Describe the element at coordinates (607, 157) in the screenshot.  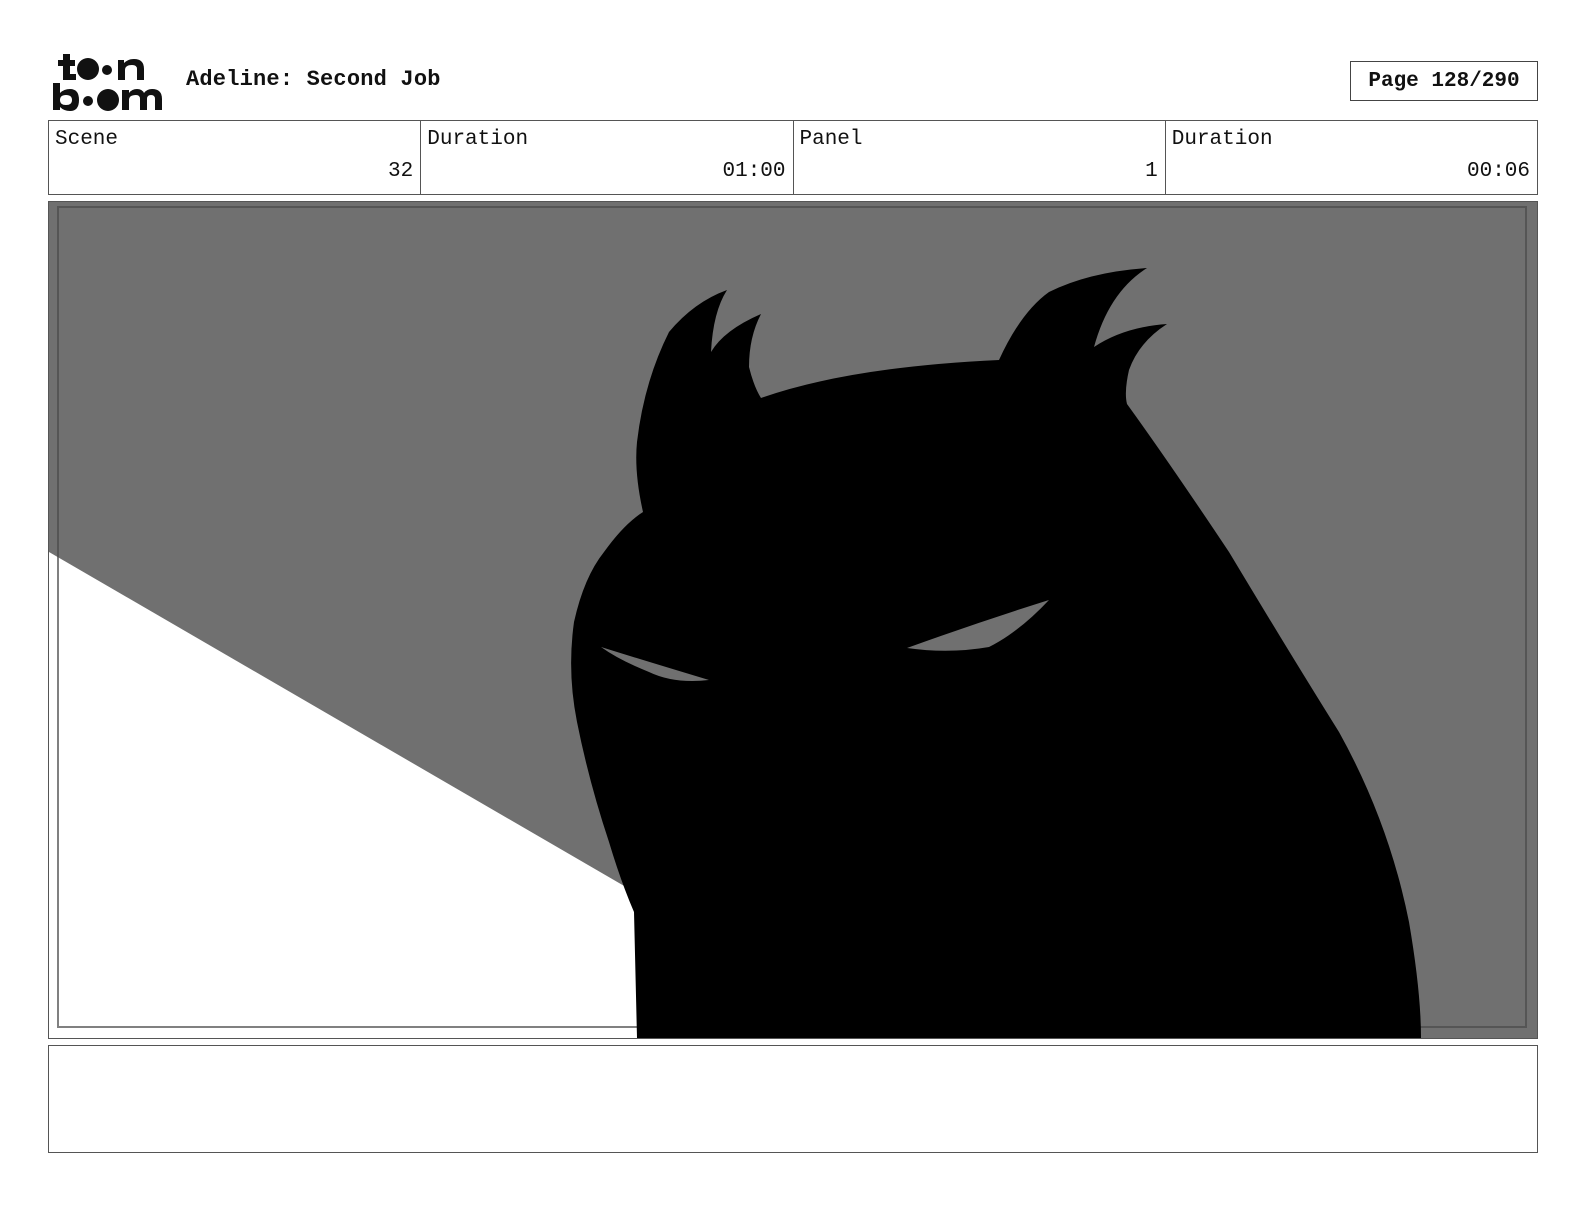
I see `scene-duration-cell: Duration 01:00` at that location.